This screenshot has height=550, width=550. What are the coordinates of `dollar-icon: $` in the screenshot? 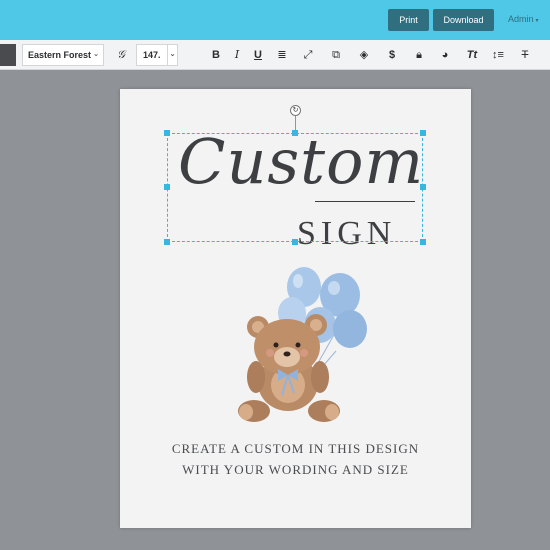 It's located at (392, 55).